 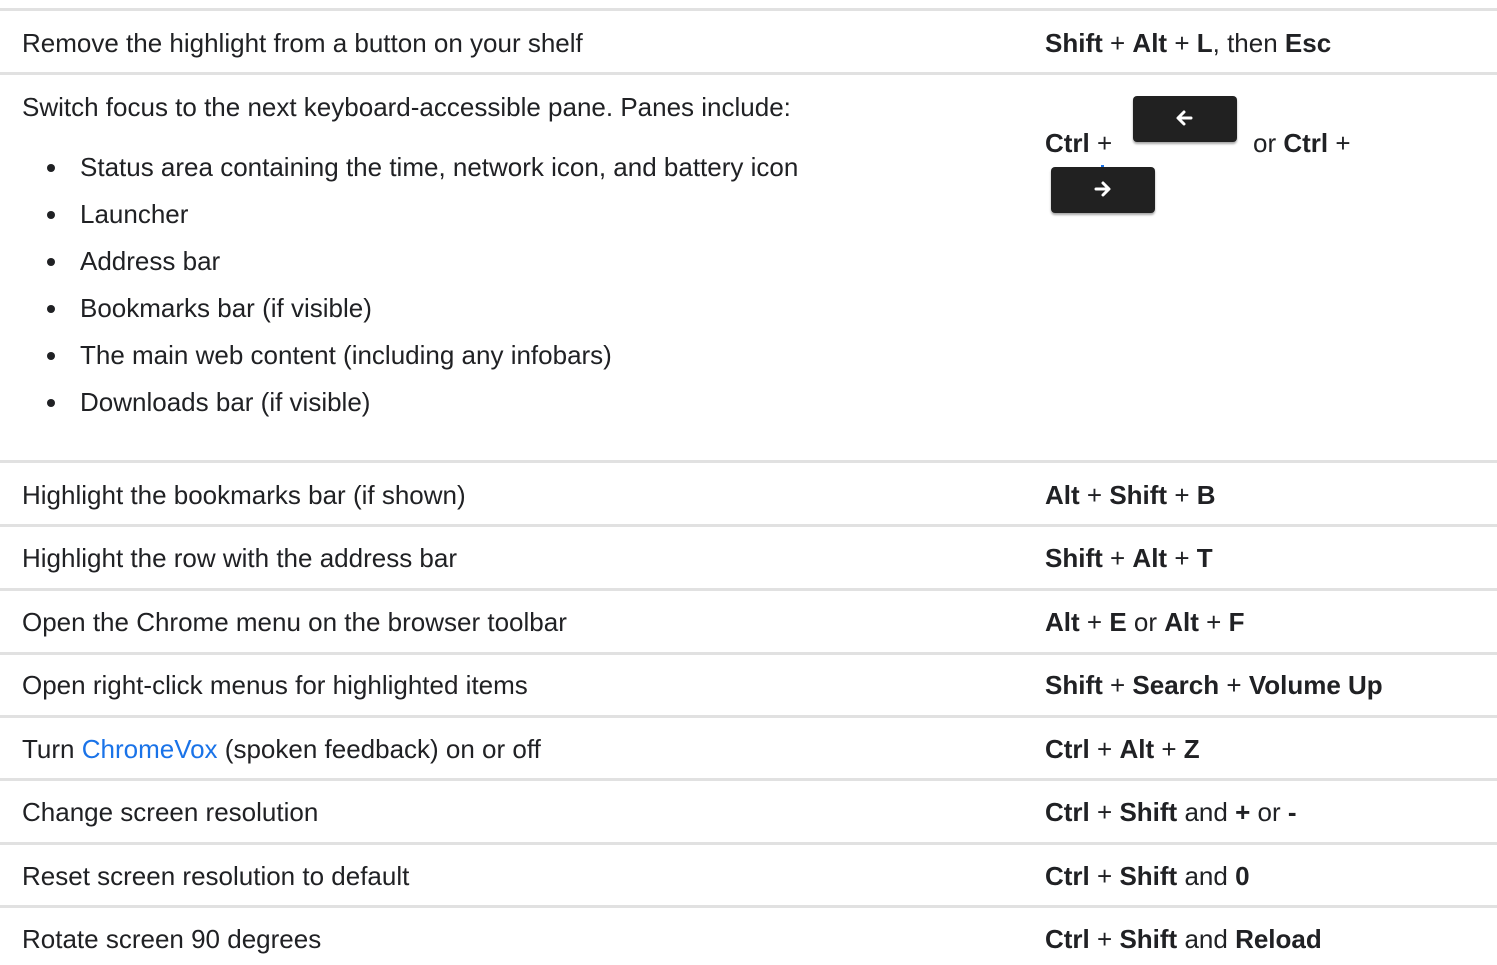 I want to click on shortcut-description: Reset screen resolution to default, so click(x=216, y=876).